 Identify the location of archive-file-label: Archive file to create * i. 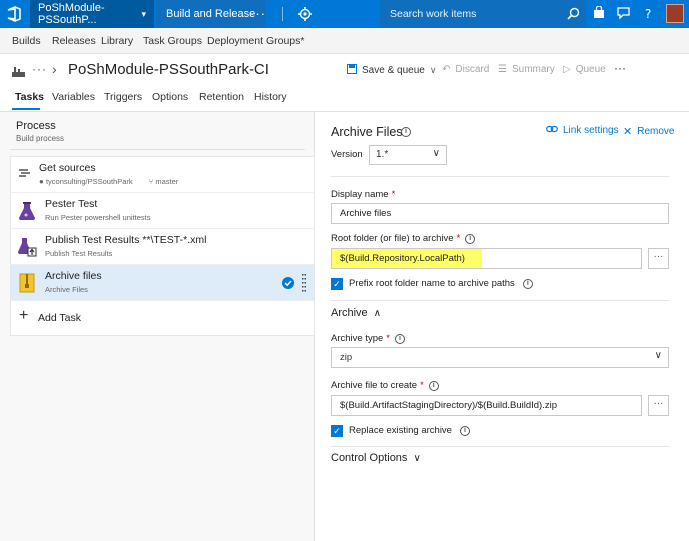
(385, 385).